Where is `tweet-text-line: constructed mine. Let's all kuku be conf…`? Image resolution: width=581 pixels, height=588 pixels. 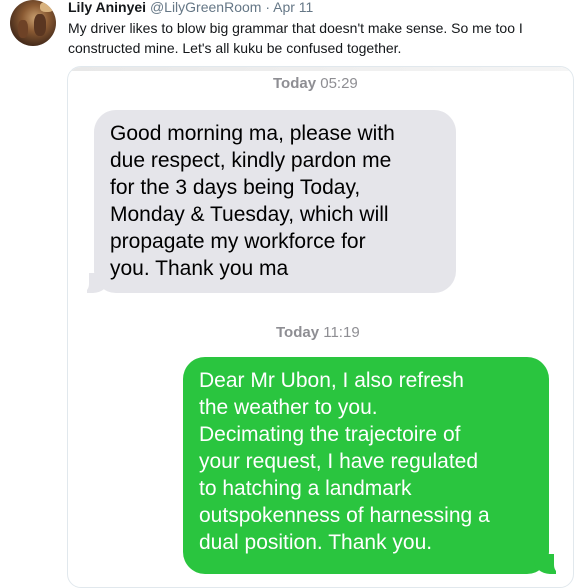 tweet-text-line: constructed mine. Let's all kuku be conf… is located at coordinates (235, 48).